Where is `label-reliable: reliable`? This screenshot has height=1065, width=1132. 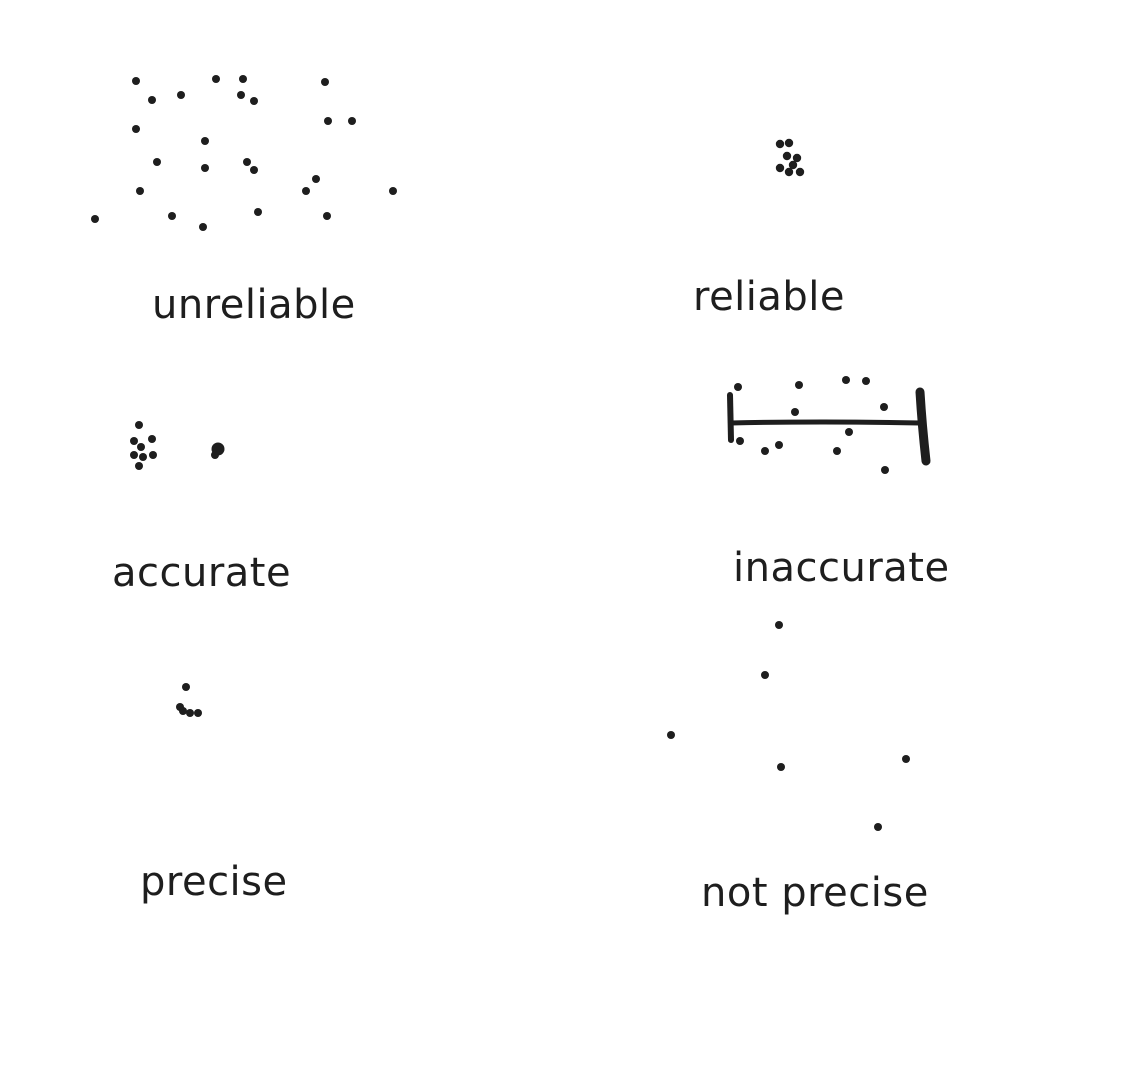
label-reliable: reliable is located at coordinates (769, 297).